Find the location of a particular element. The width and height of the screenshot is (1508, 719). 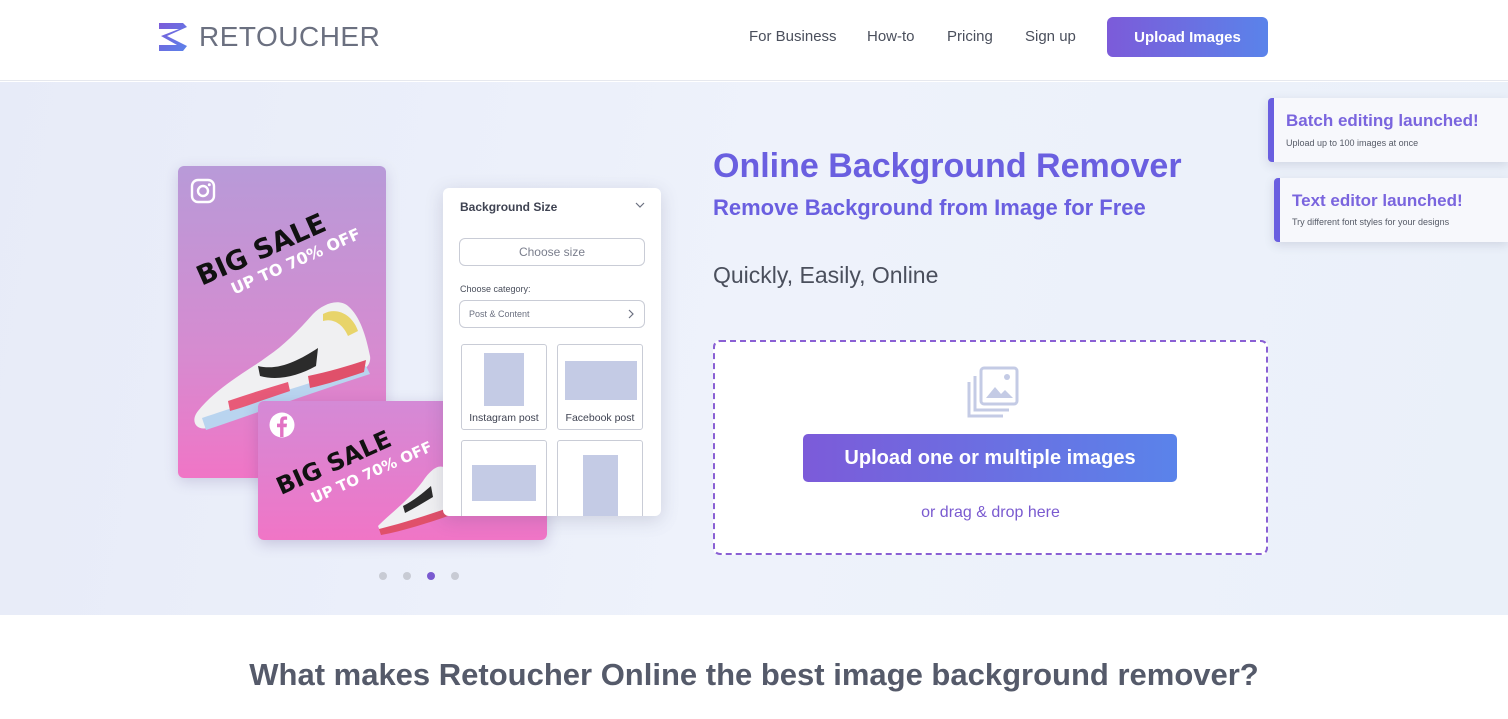

upload-images-button: Upload Images is located at coordinates (1187, 37).